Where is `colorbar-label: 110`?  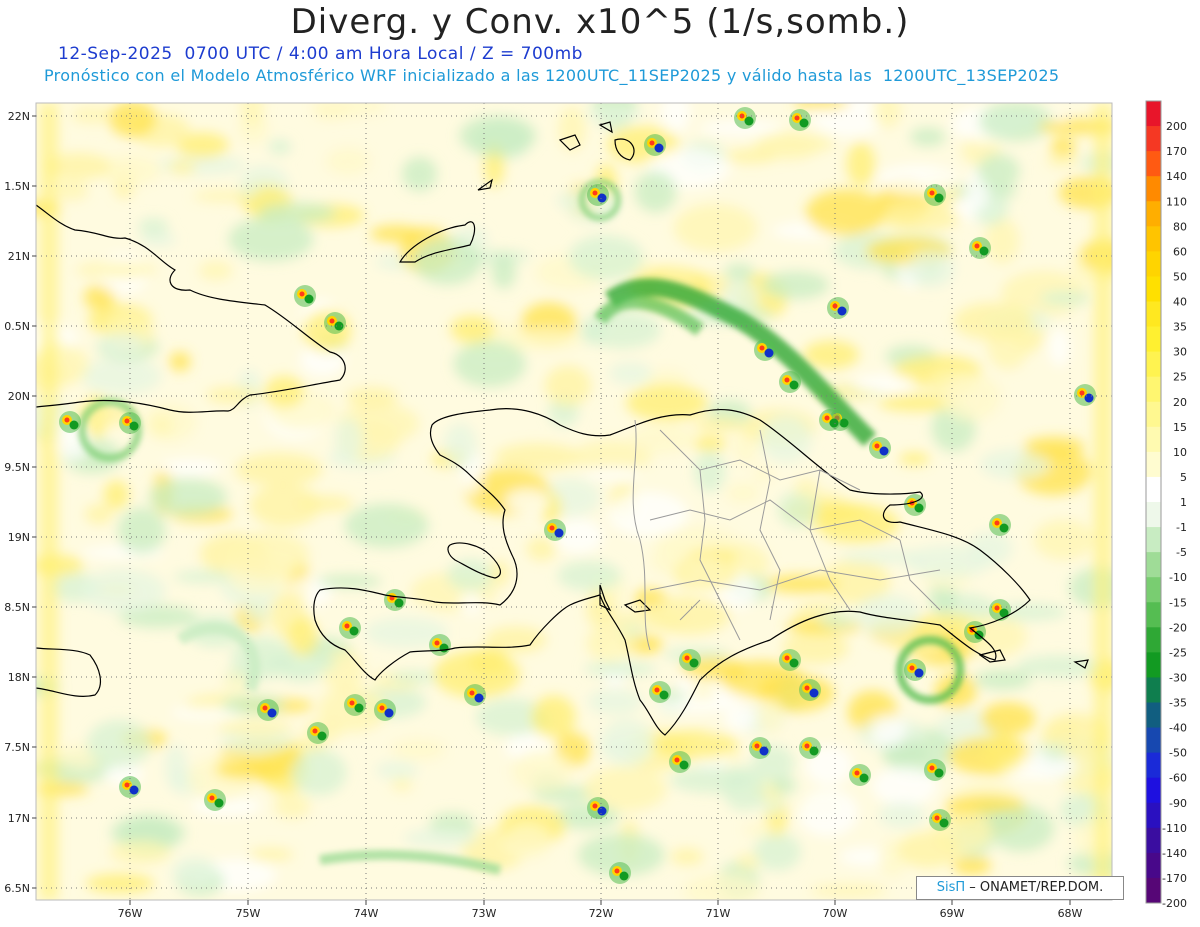
colorbar-label: 110 is located at coordinates (1176, 201).